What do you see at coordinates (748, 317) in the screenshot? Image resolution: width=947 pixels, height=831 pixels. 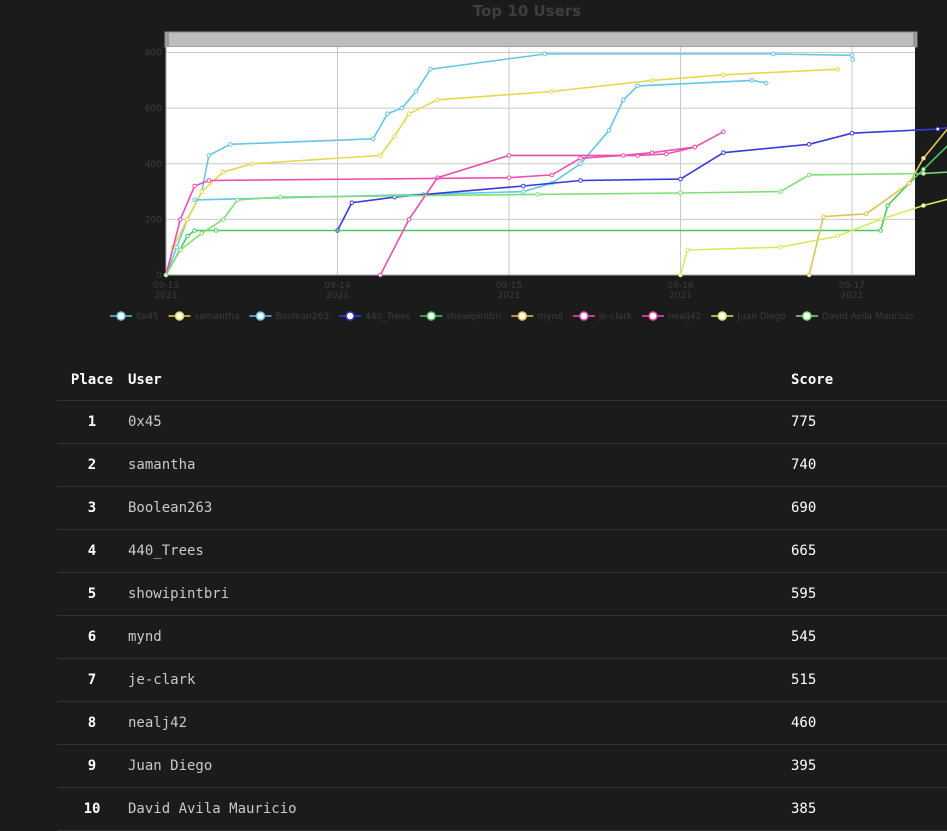 I see `legend-item: Juan Diego` at bounding box center [748, 317].